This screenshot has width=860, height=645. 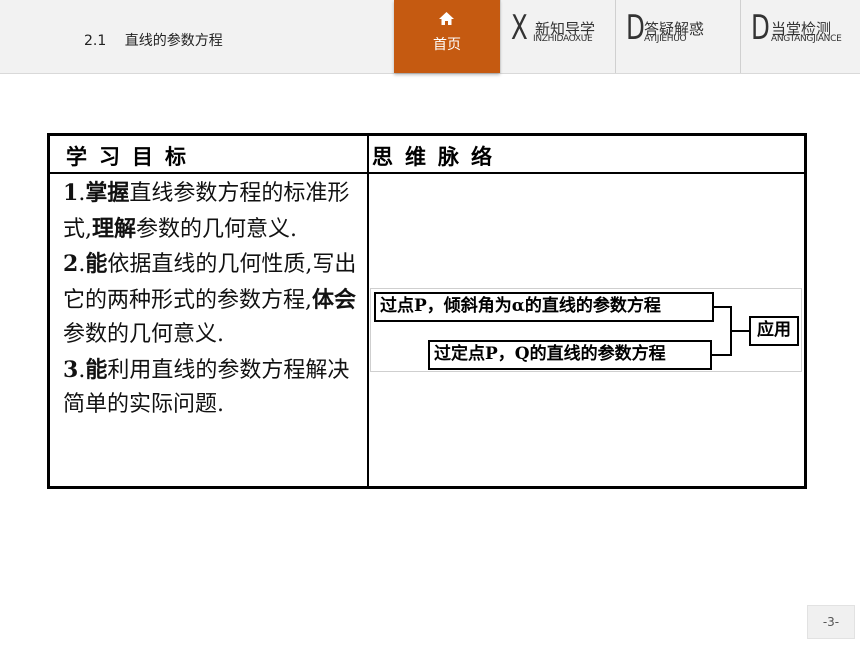 I want to click on goal-keyword: 理解, so click(x=114, y=228).